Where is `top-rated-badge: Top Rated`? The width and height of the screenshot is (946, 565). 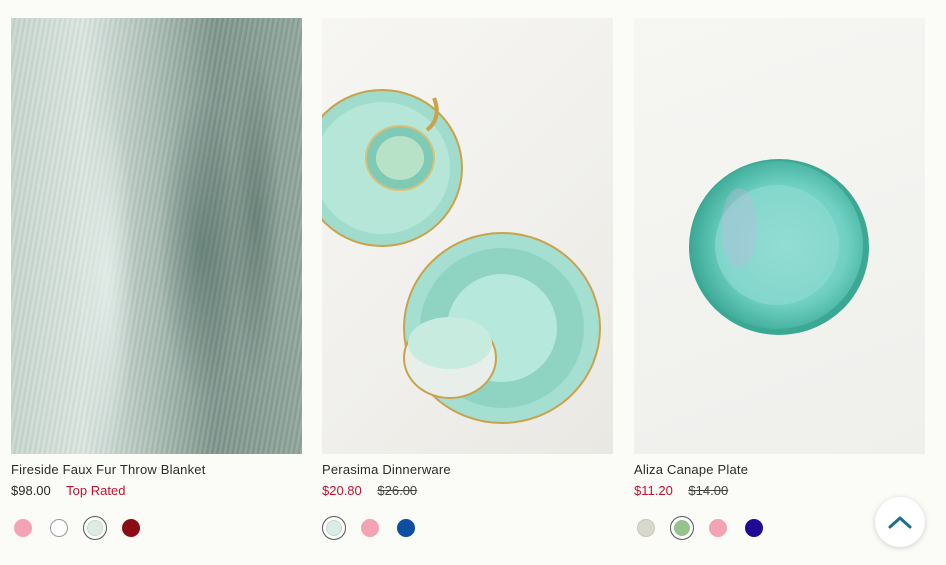
top-rated-badge: Top Rated is located at coordinates (96, 490).